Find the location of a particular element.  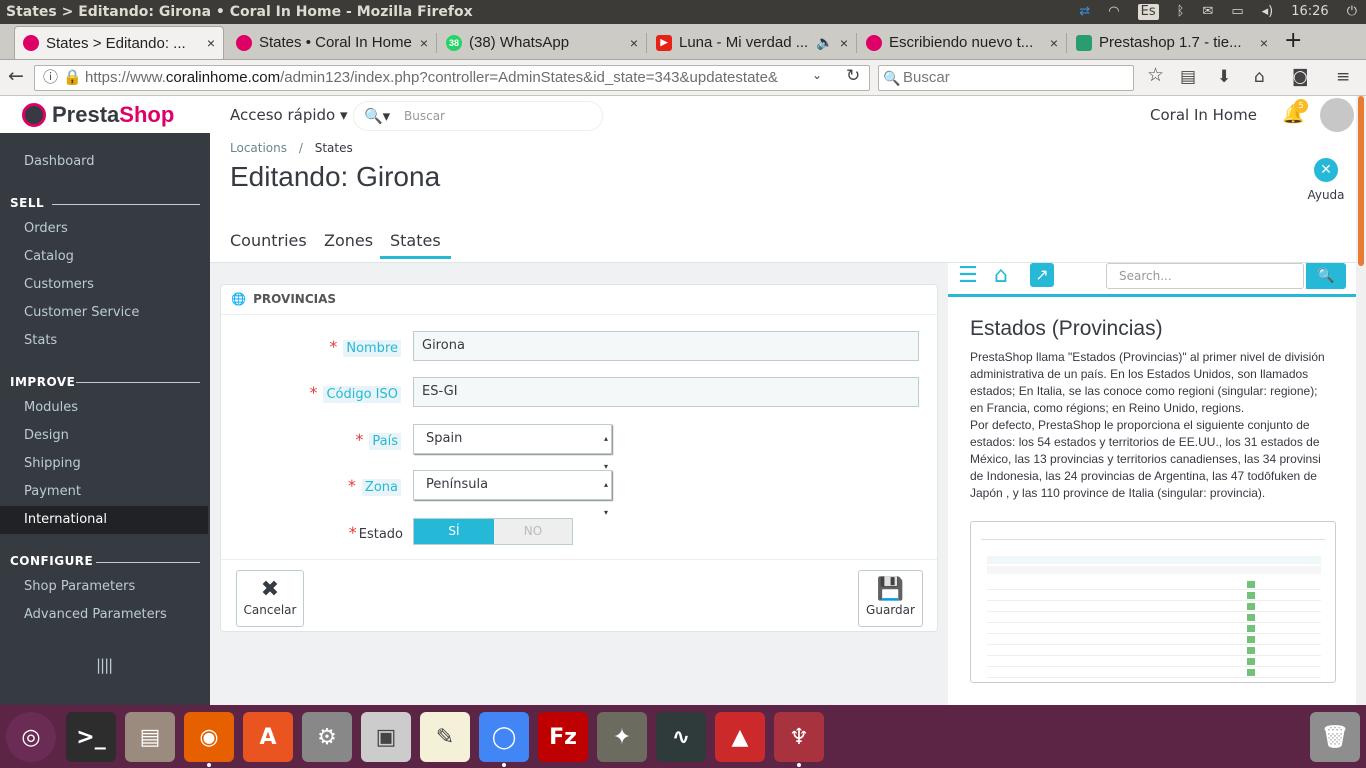

help-button: ✕ Ayuda is located at coordinates (1326, 180).